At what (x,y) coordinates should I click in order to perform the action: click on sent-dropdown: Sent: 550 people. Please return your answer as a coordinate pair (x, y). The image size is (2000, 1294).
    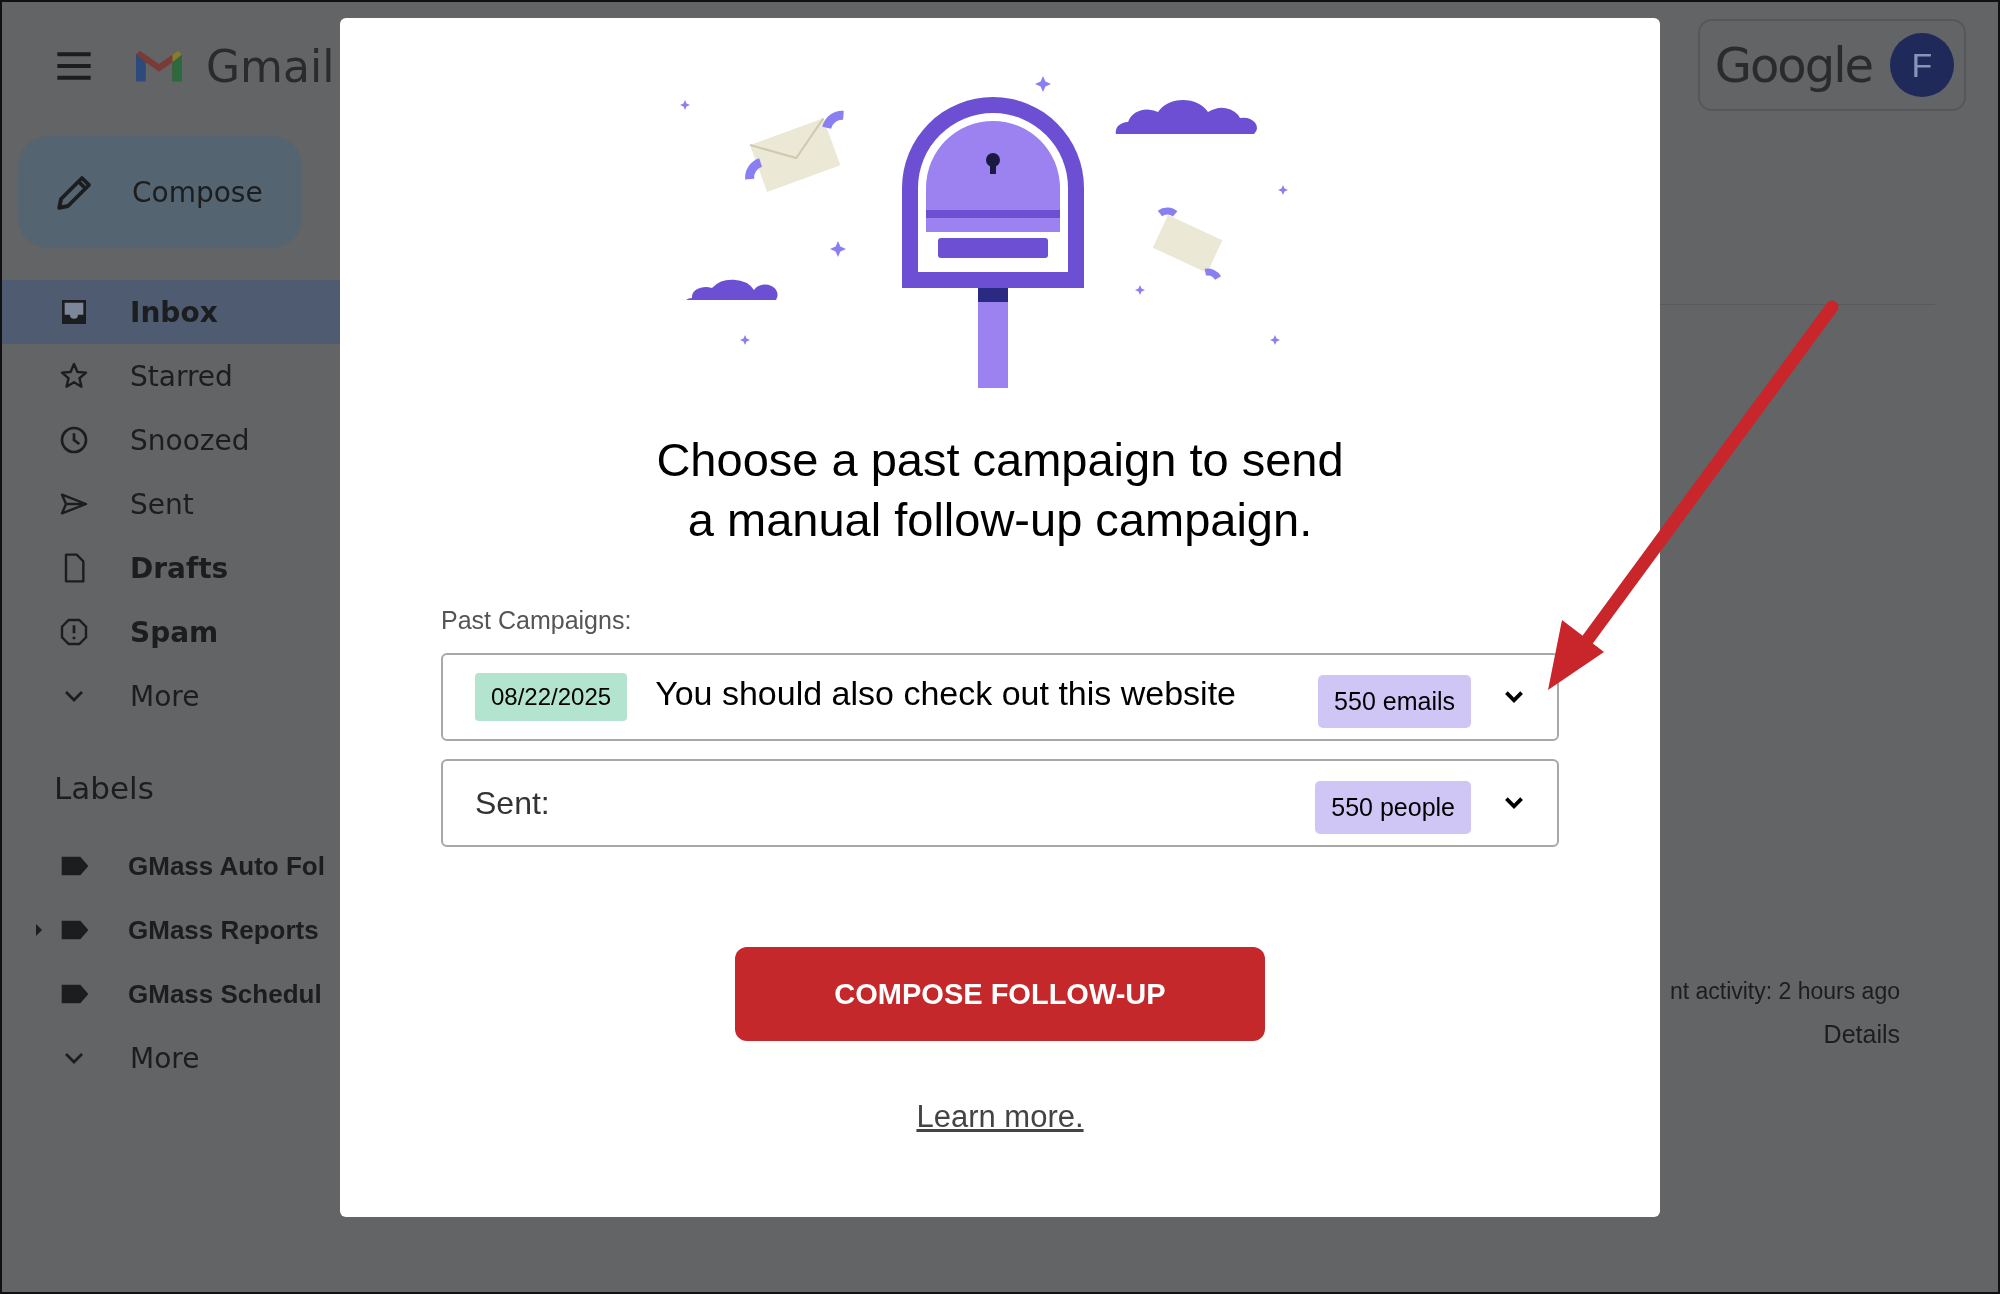
    Looking at the image, I should click on (1000, 803).